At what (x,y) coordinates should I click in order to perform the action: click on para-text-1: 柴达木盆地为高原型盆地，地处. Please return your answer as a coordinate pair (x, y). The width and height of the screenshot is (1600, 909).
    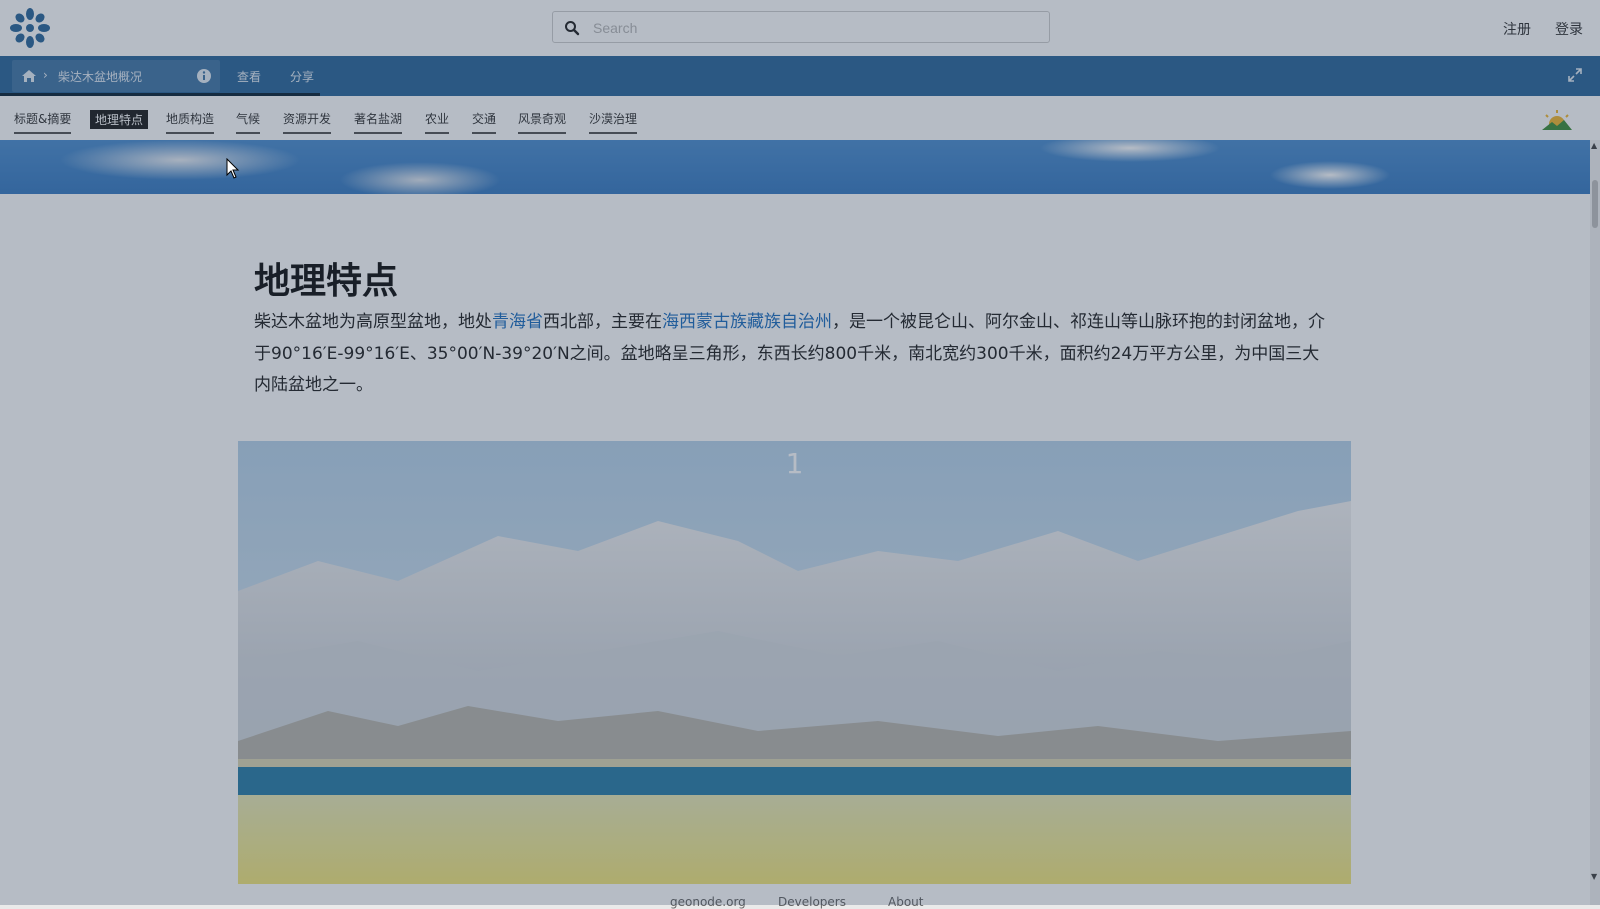
    Looking at the image, I should click on (373, 322).